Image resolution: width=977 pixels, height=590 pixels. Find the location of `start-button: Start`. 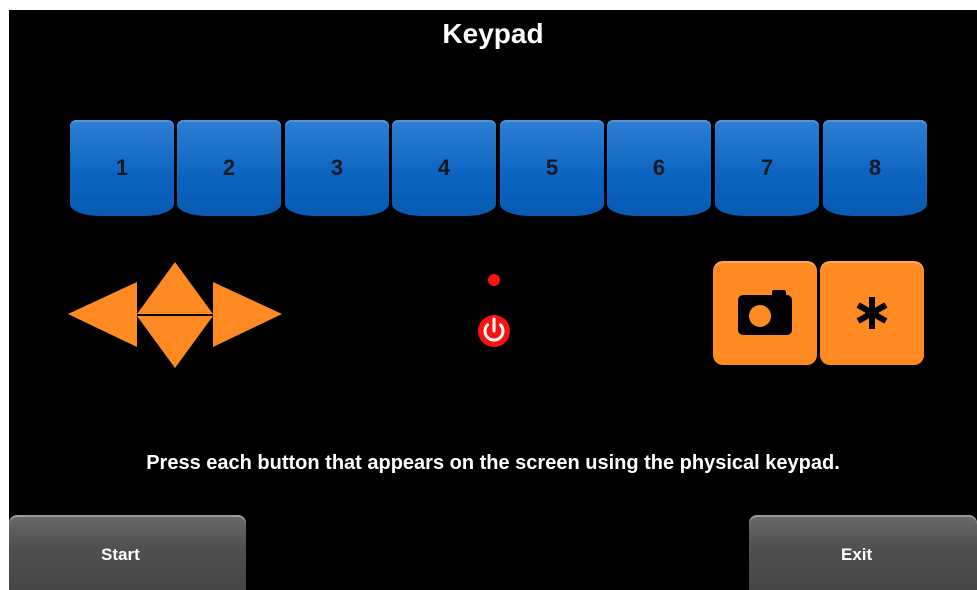

start-button: Start is located at coordinates (127, 552).